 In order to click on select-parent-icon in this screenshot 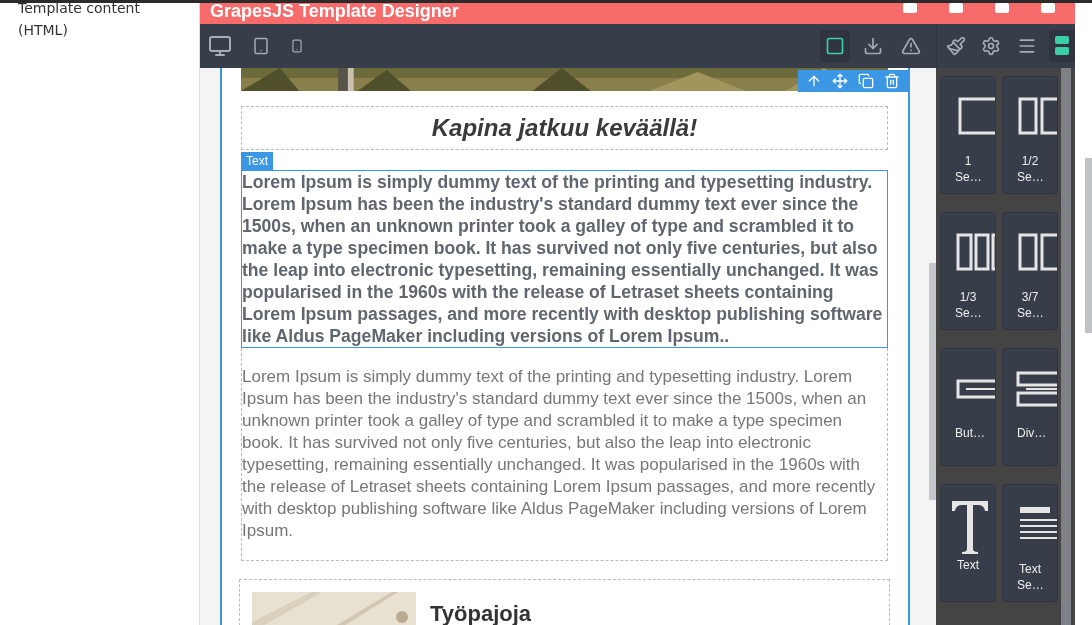, I will do `click(814, 81)`.